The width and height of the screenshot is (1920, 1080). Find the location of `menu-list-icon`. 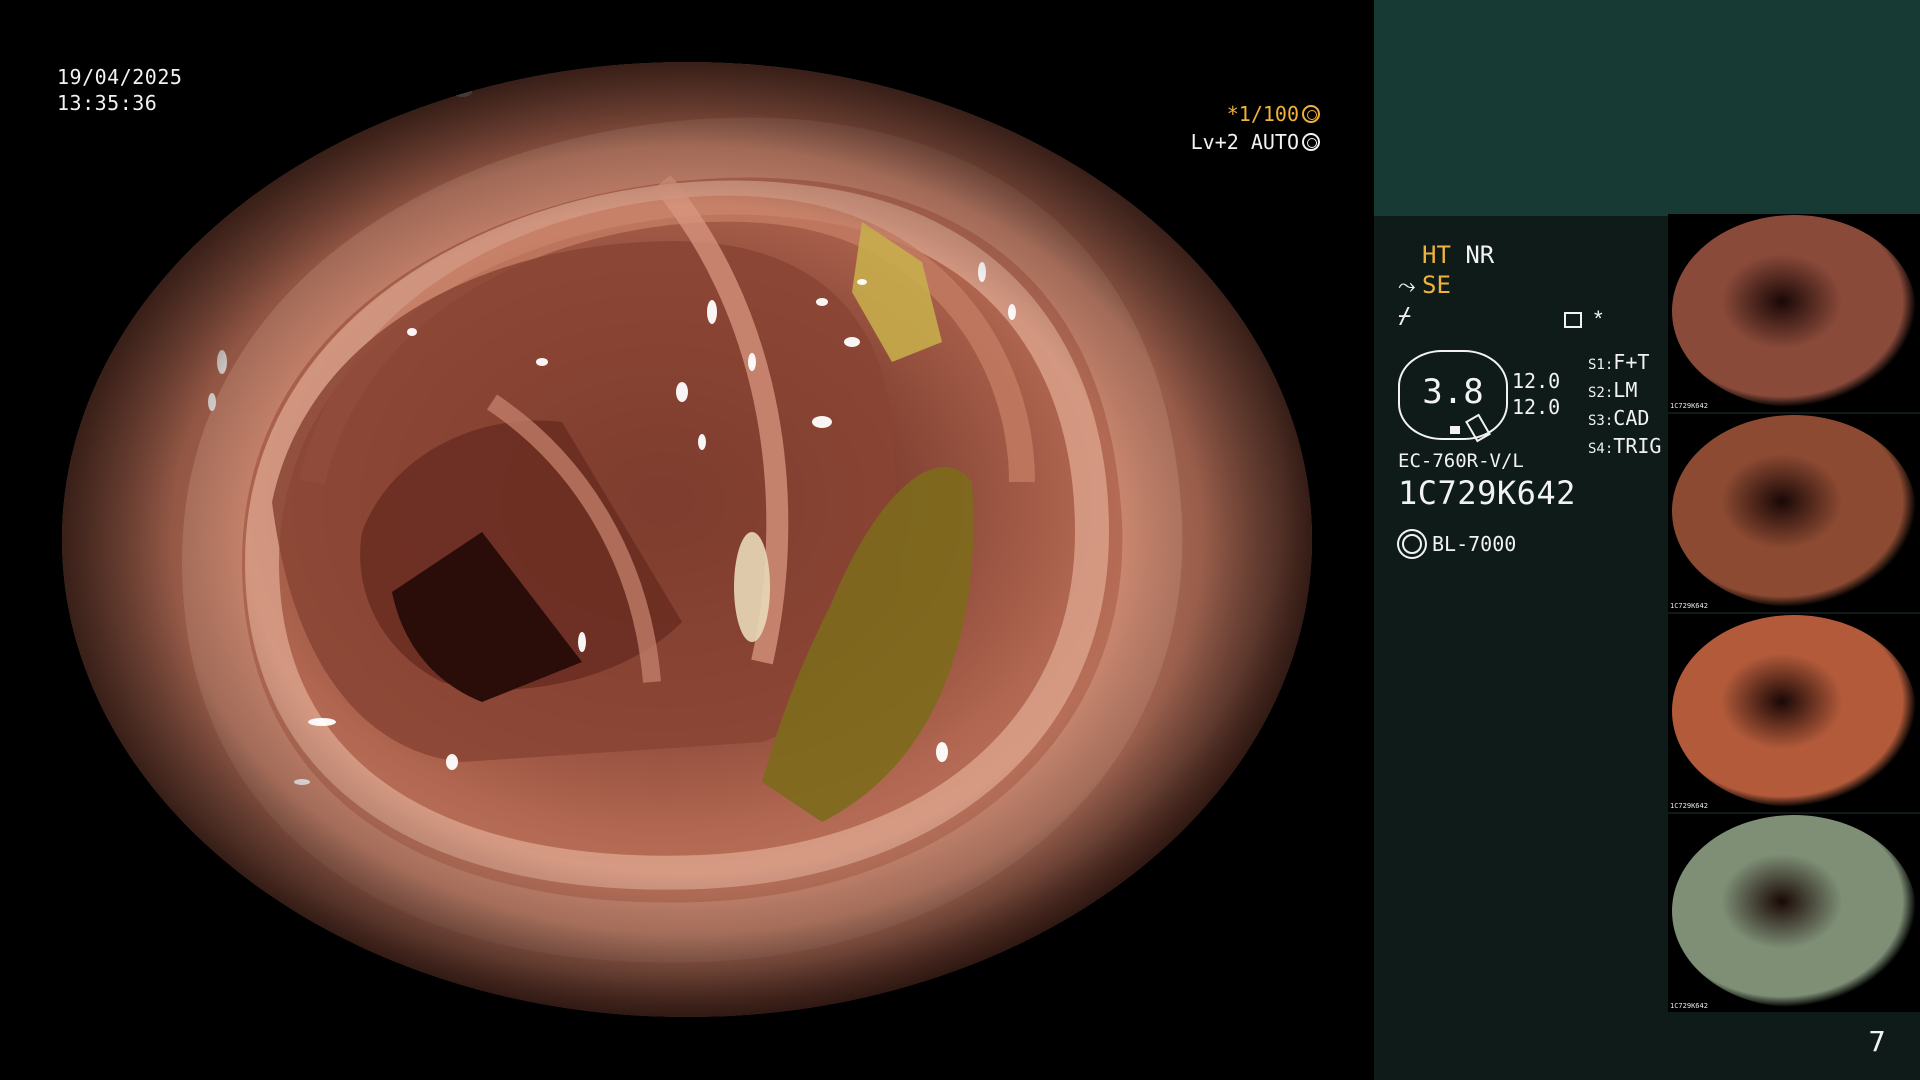

menu-list-icon is located at coordinates (1573, 320).